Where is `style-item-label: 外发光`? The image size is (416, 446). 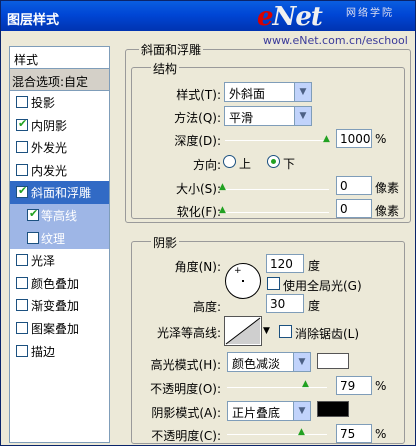 style-item-label: 外发光 is located at coordinates (49, 148).